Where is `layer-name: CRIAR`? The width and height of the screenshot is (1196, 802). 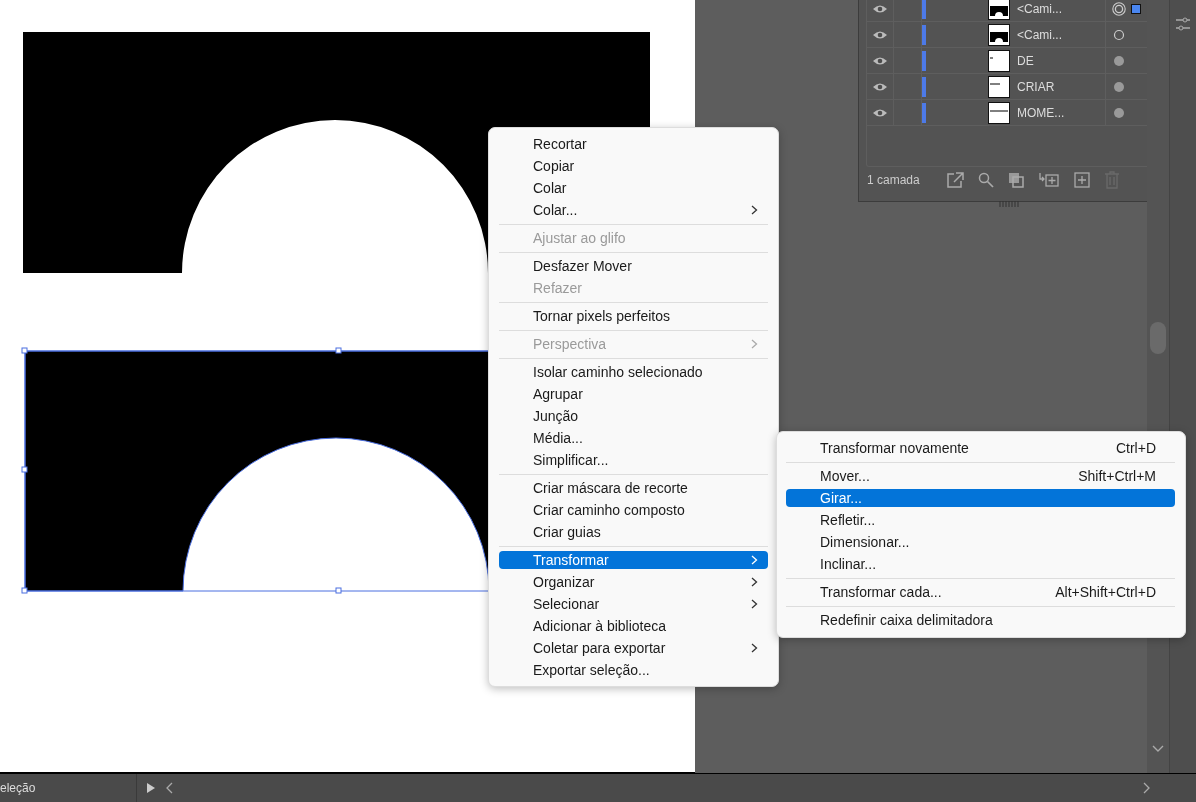
layer-name: CRIAR is located at coordinates (1061, 86).